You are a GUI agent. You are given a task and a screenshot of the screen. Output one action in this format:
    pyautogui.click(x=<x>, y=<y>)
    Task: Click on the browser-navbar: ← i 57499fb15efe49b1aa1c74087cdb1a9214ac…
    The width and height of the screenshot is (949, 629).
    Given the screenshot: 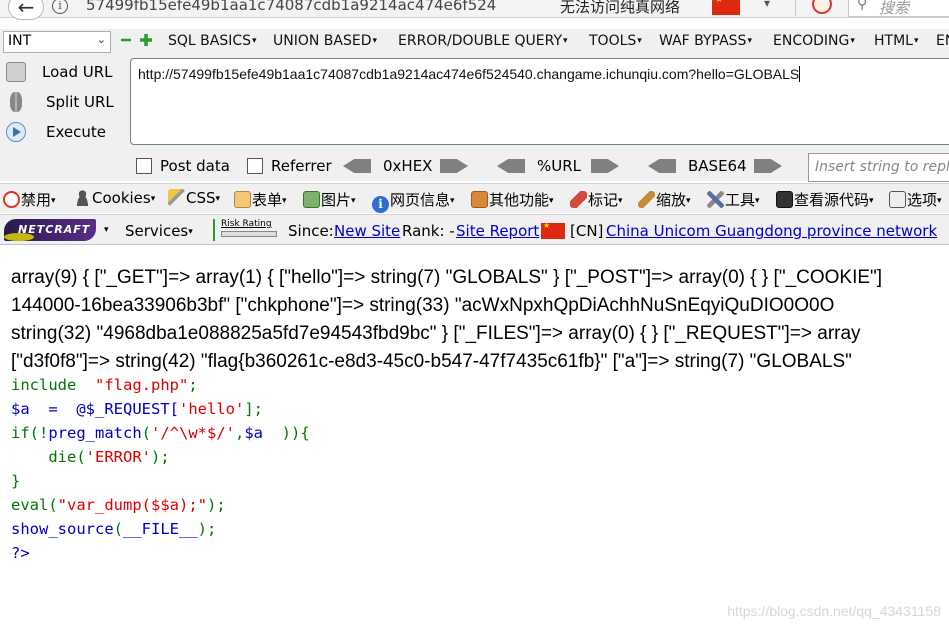 What is the action you would take?
    pyautogui.click(x=474, y=10)
    